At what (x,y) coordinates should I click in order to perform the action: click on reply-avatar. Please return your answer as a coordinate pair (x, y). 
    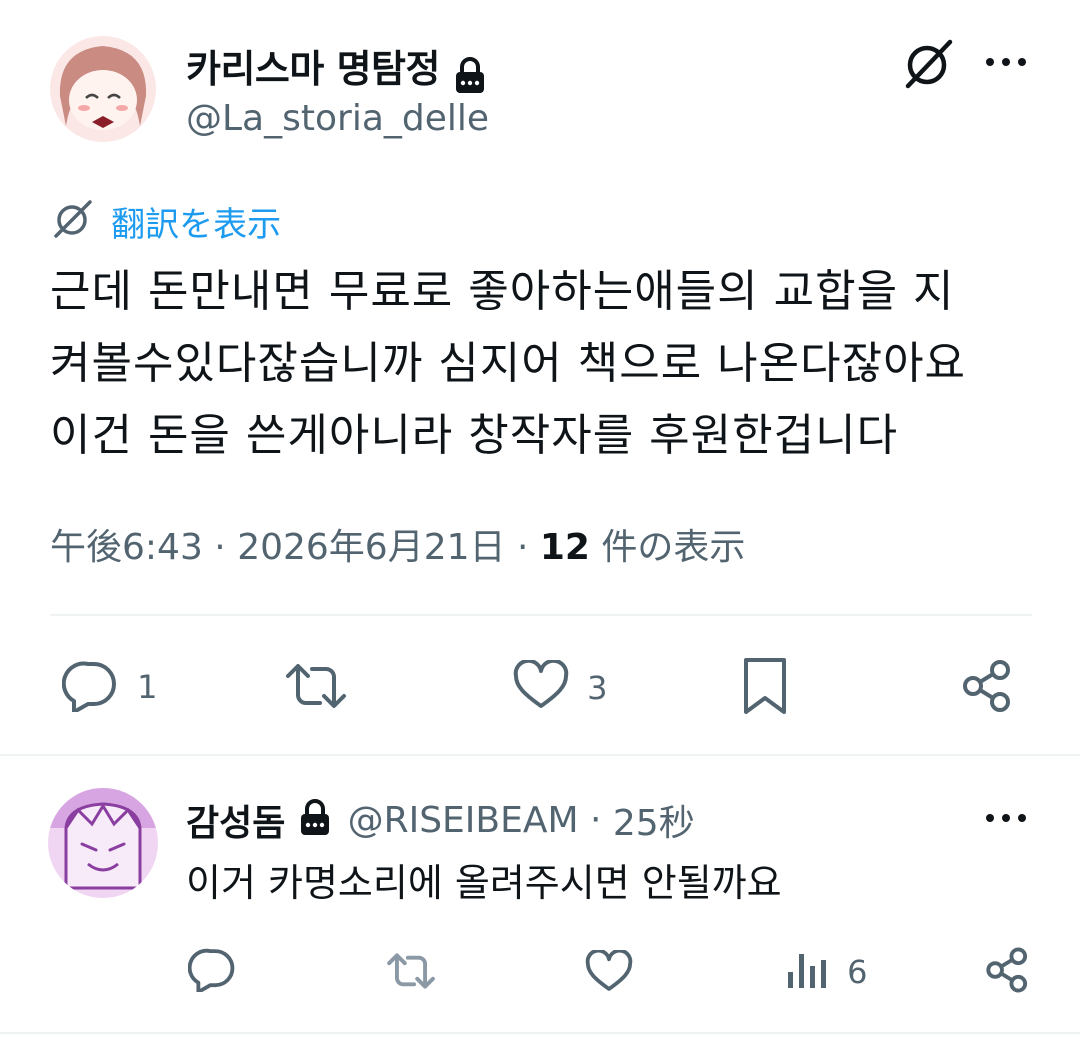
    Looking at the image, I should click on (103, 843).